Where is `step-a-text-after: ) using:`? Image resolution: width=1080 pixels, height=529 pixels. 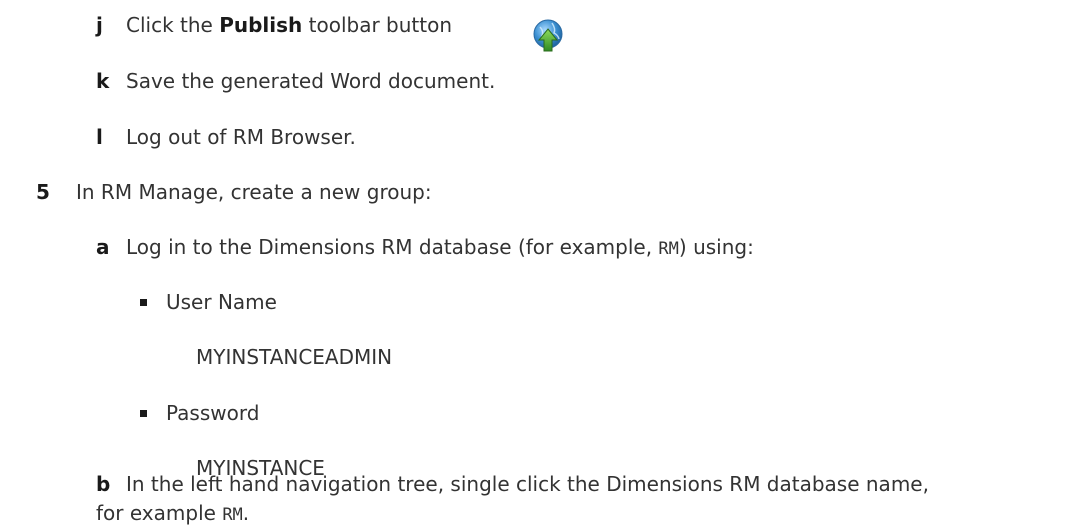
step-a-text-after: ) using: is located at coordinates (716, 247).